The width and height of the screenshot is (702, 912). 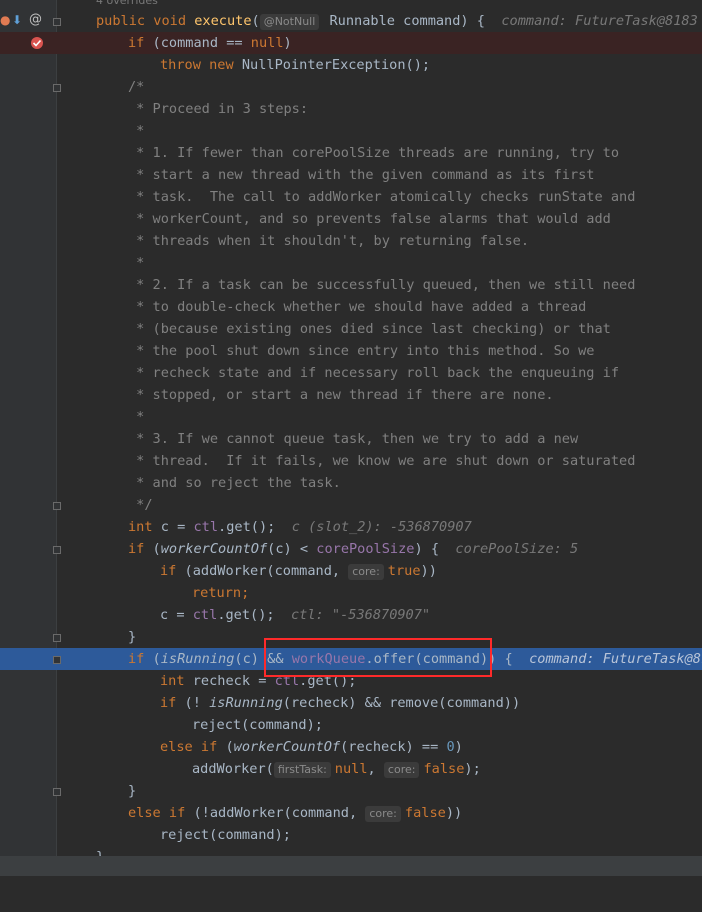 I want to click on code-line: throw new NullPointerException();, so click(x=351, y=65).